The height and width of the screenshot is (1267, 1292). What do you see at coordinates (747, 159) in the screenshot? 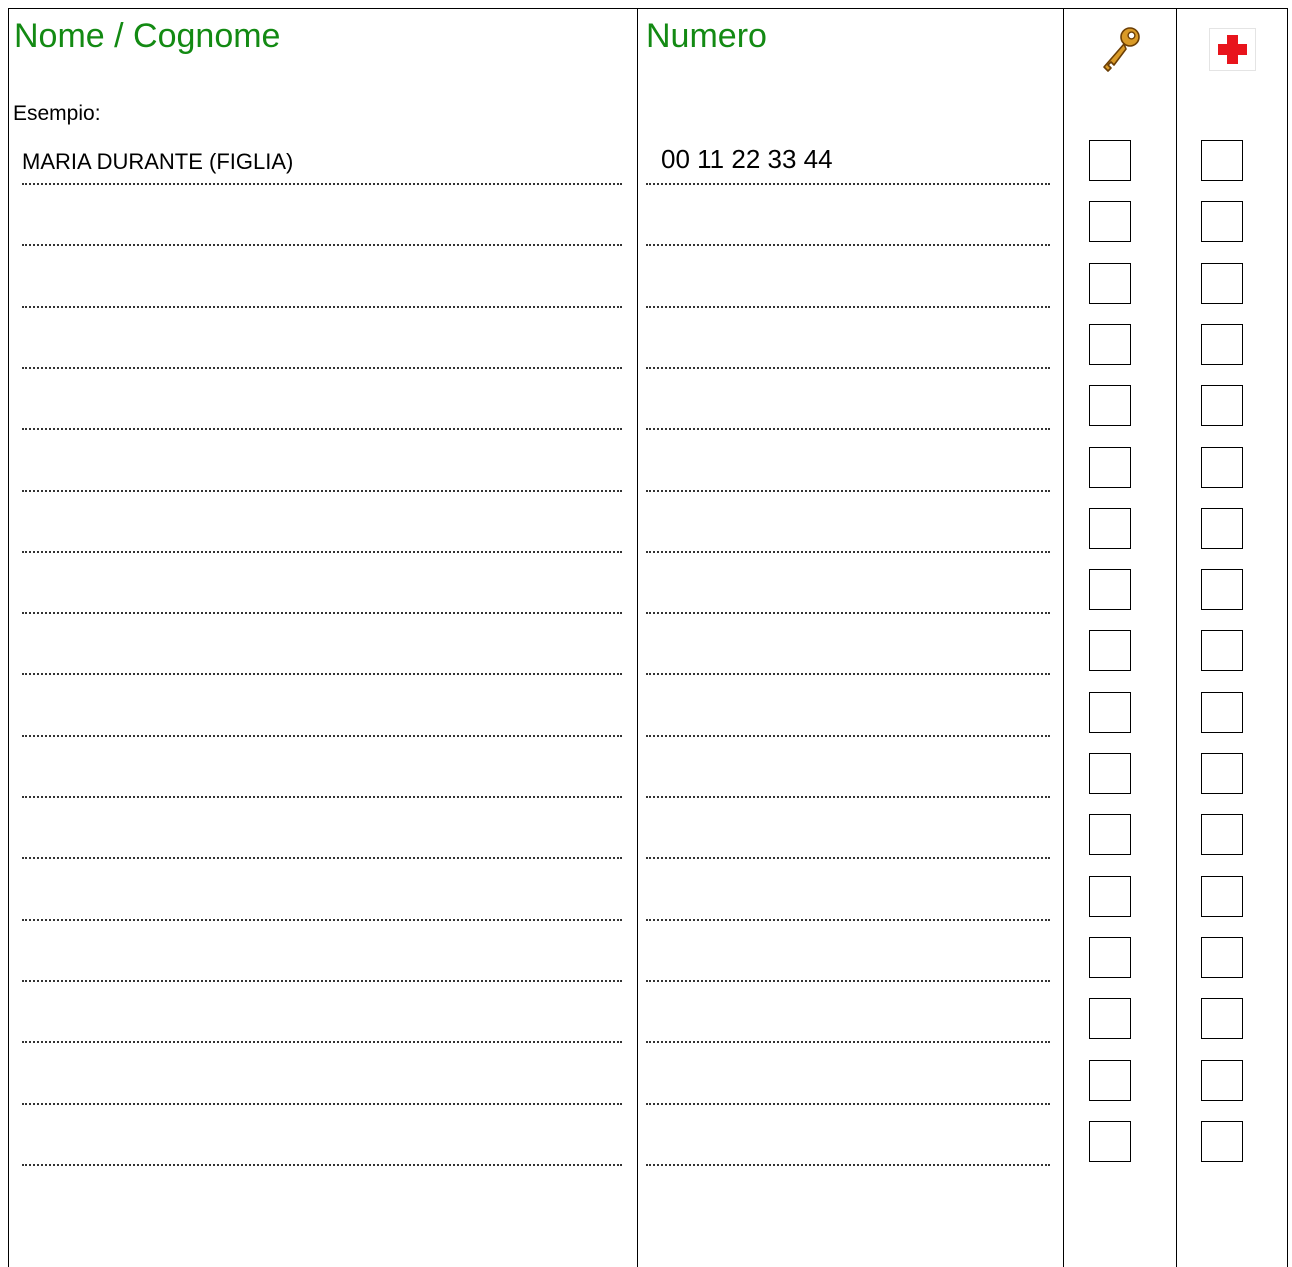
I see `example-number-value: 00 11 22 33 44` at bounding box center [747, 159].